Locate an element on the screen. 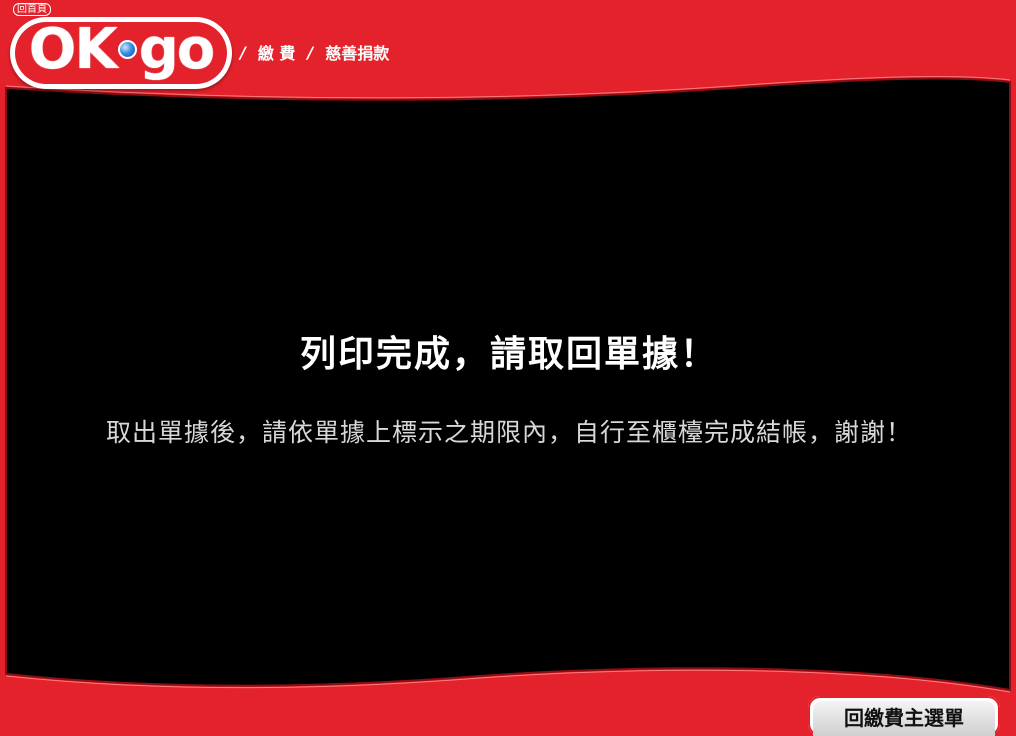 The image size is (1016, 736). breadcrumb: / 繳 費 / 慈善捐款 is located at coordinates (314, 52).